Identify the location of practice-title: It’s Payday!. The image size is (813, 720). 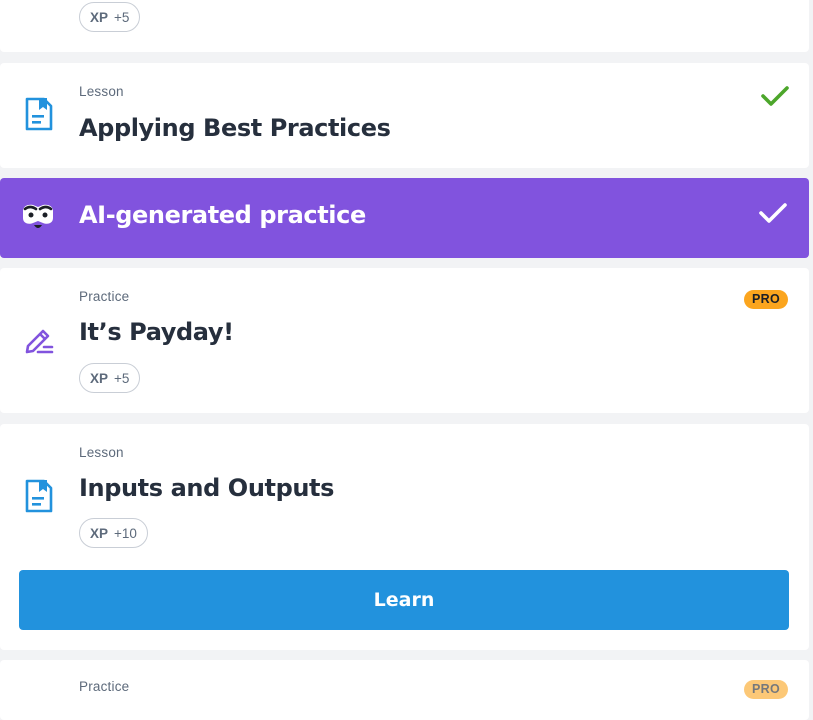
(156, 332).